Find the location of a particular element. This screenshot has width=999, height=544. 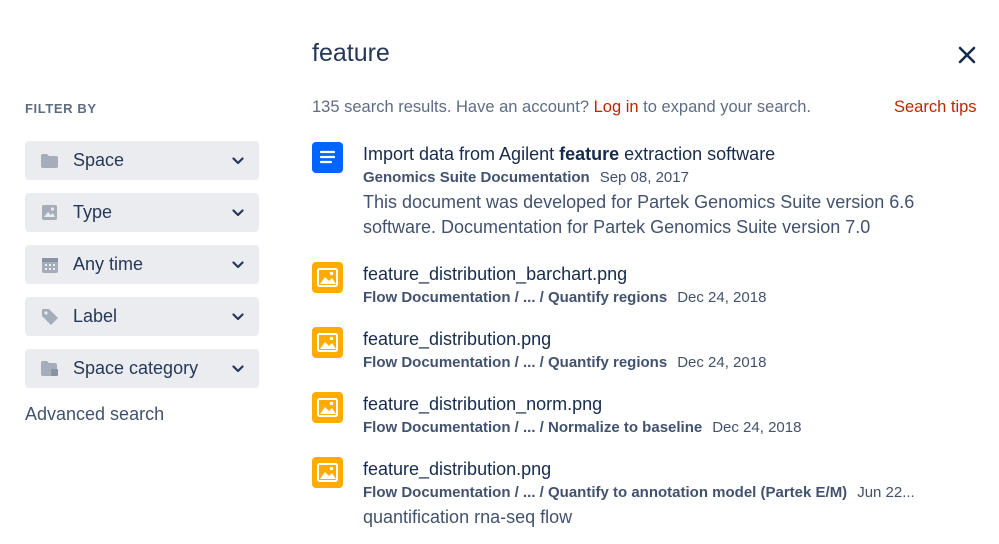

advanced-search-link: Advanced search is located at coordinates (94, 414).